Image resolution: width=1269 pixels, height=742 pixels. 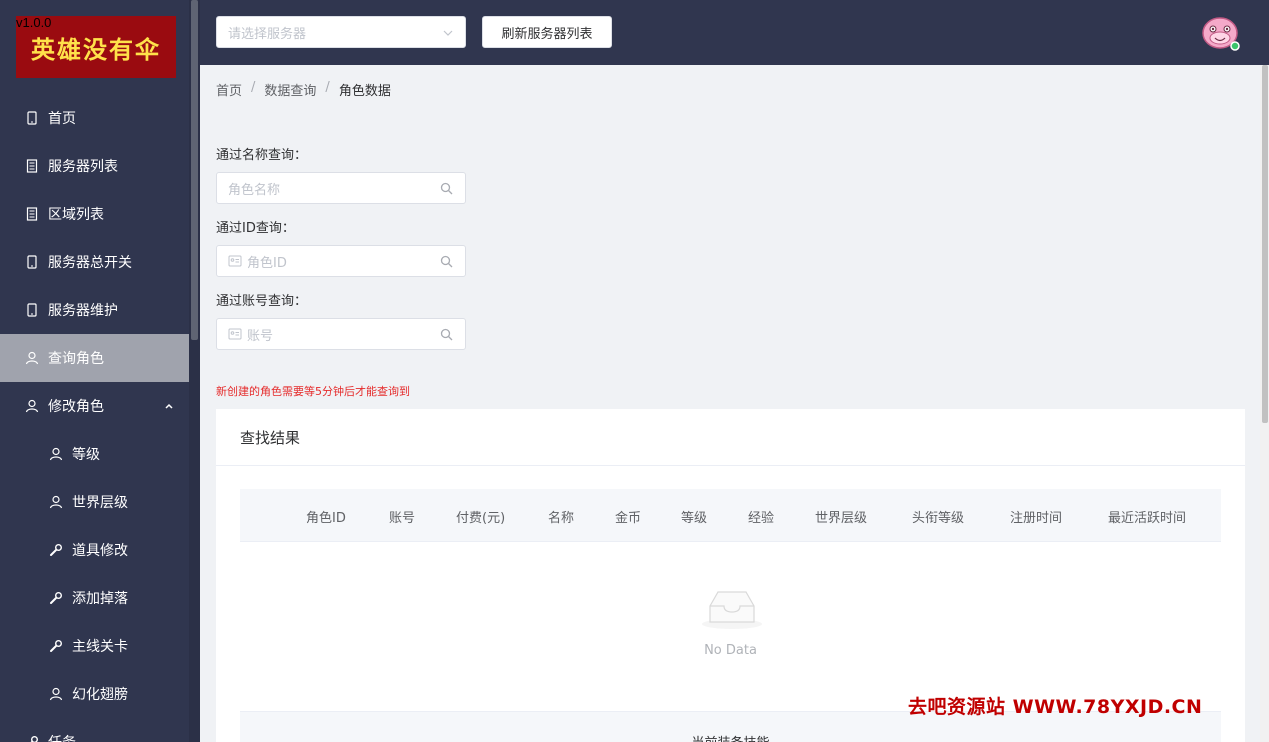 I want to click on sidebar-item-label: 查询角色, so click(x=76, y=359).